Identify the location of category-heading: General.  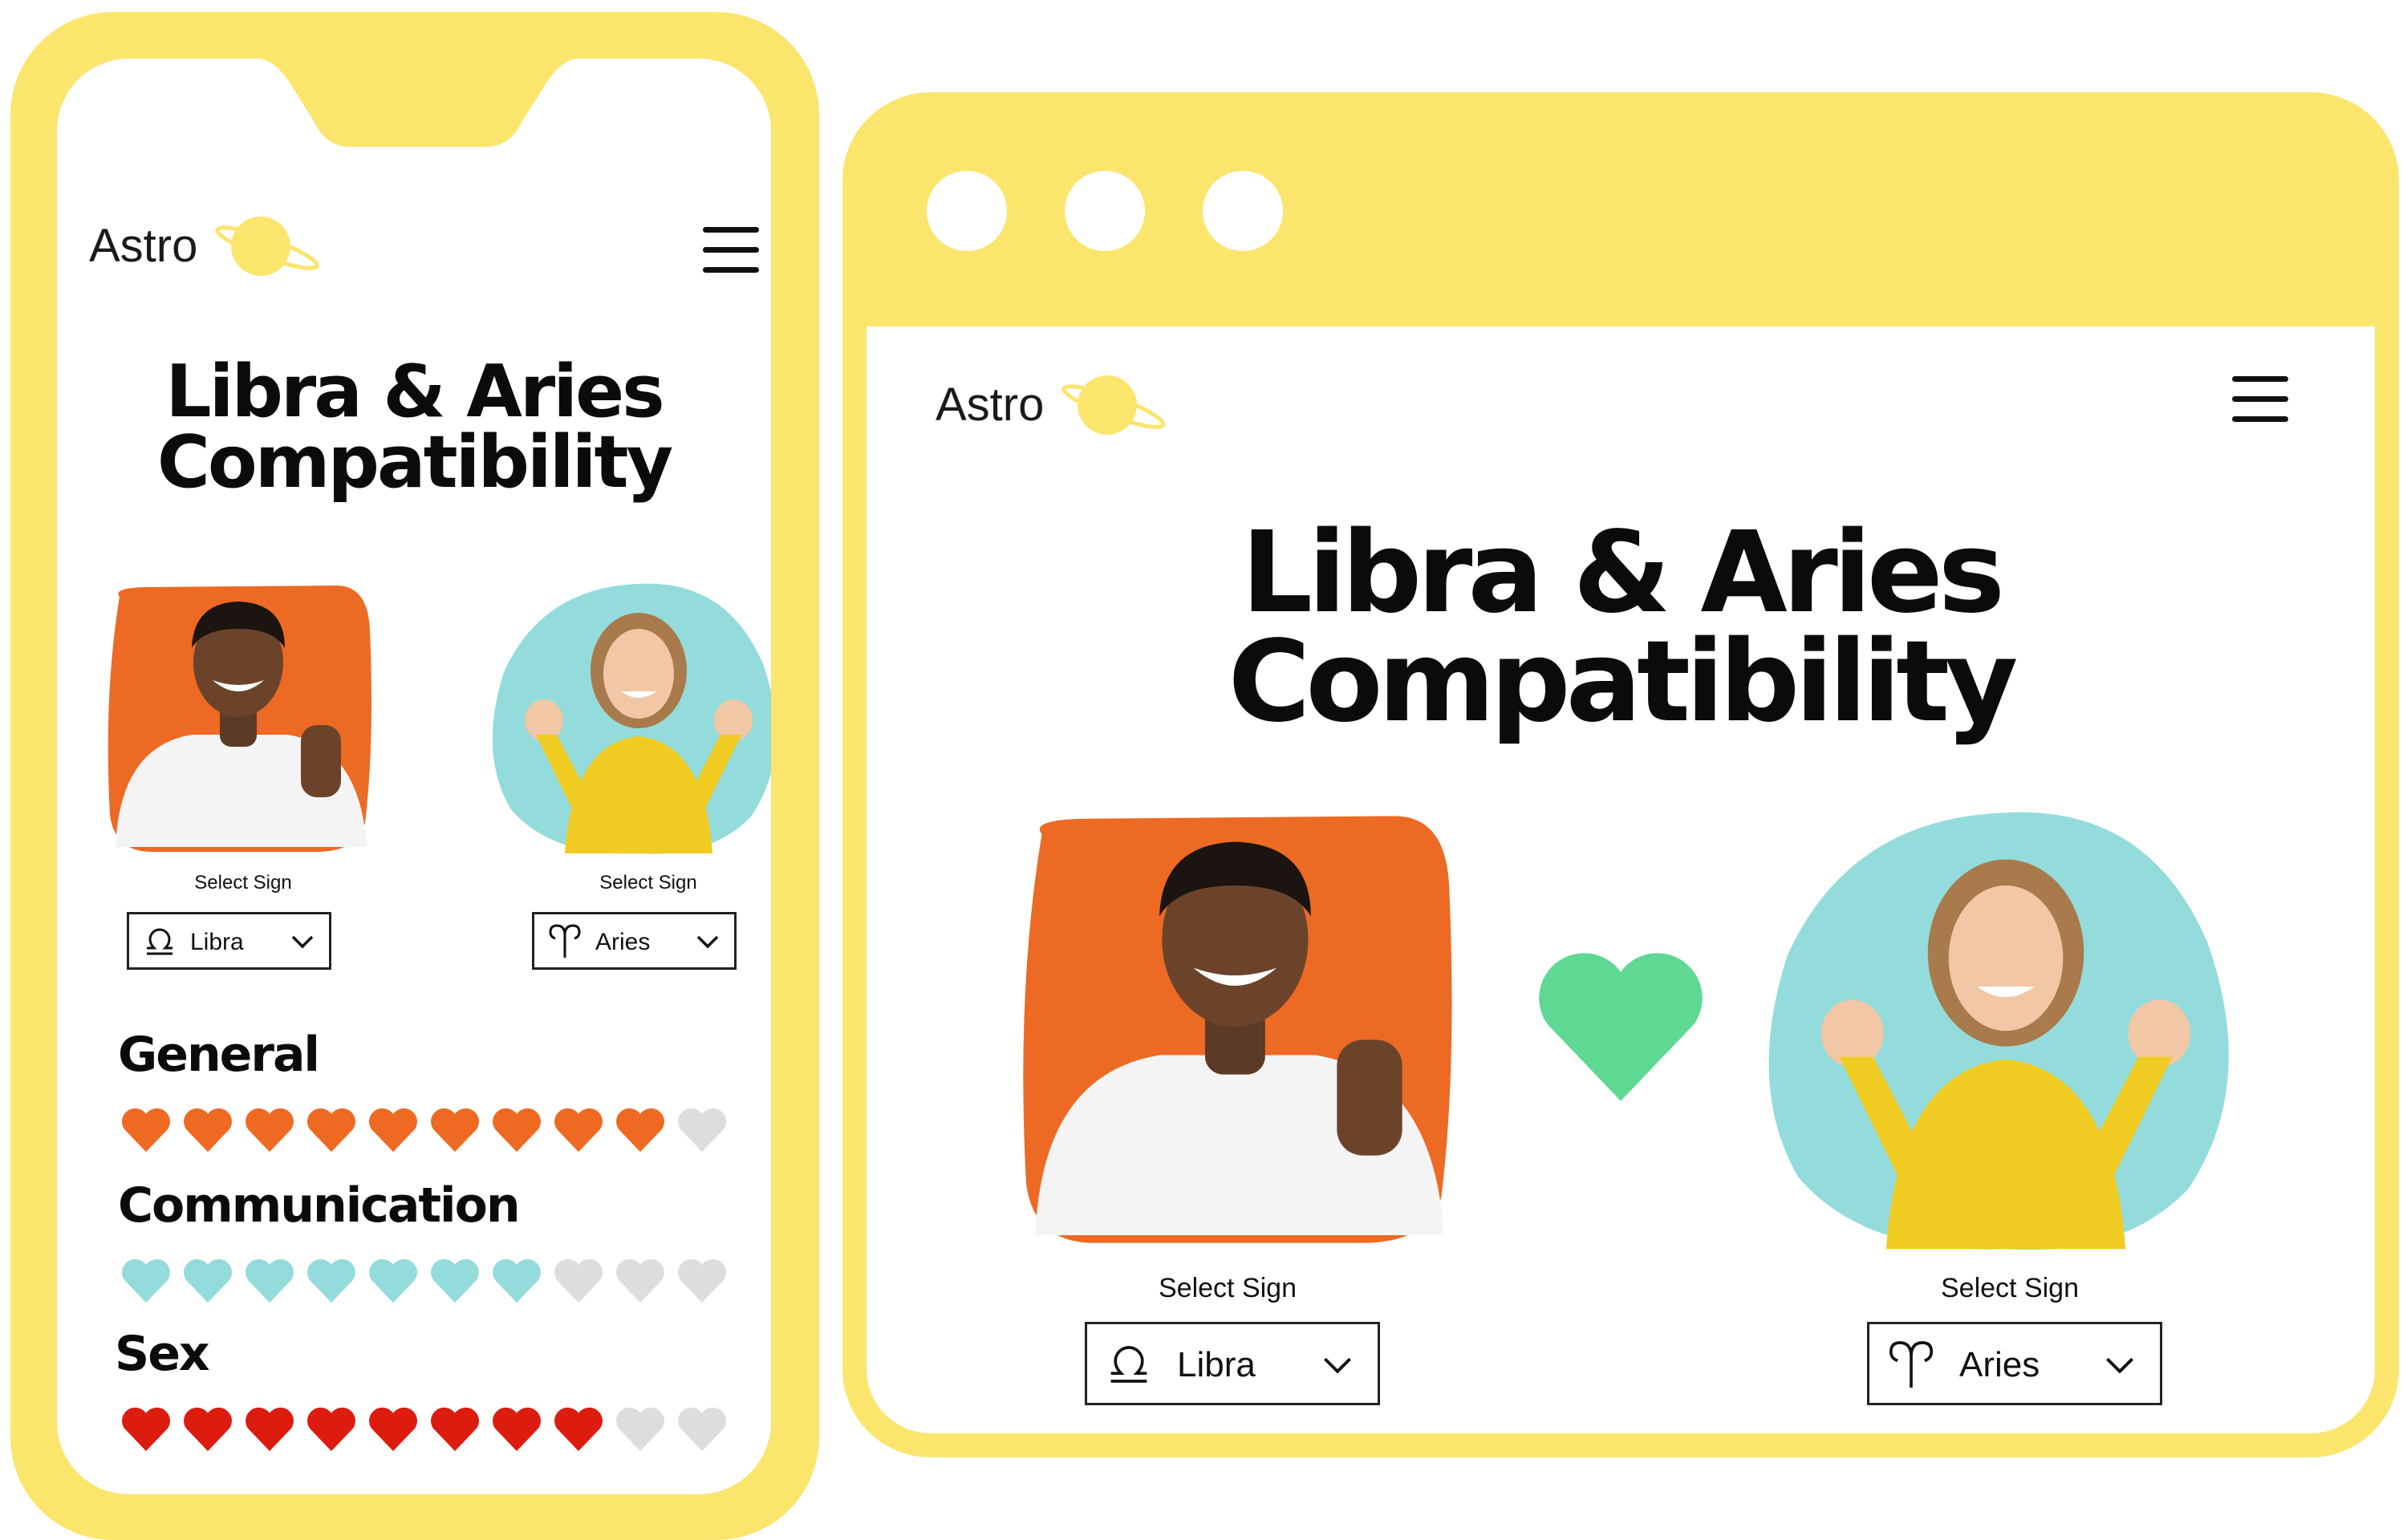
(219, 1055).